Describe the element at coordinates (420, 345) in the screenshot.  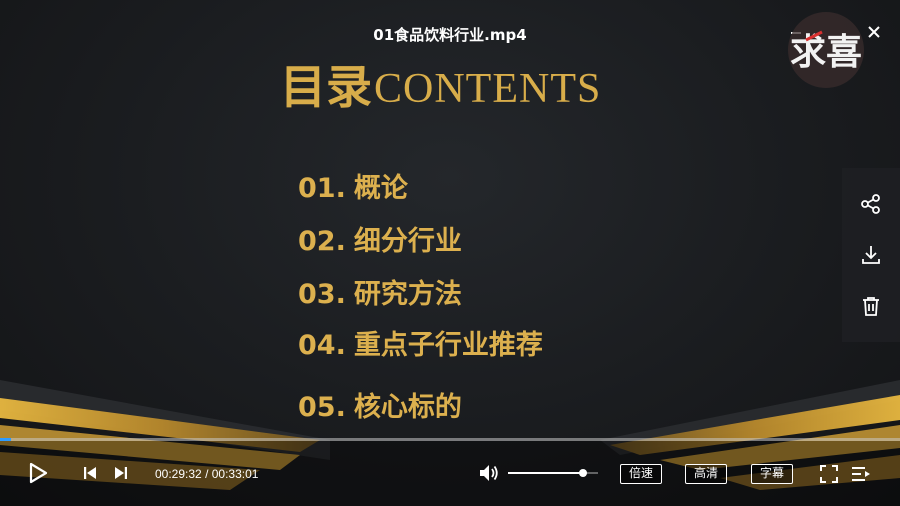
I see `toc-item: 04. 重点子行业推荐` at that location.